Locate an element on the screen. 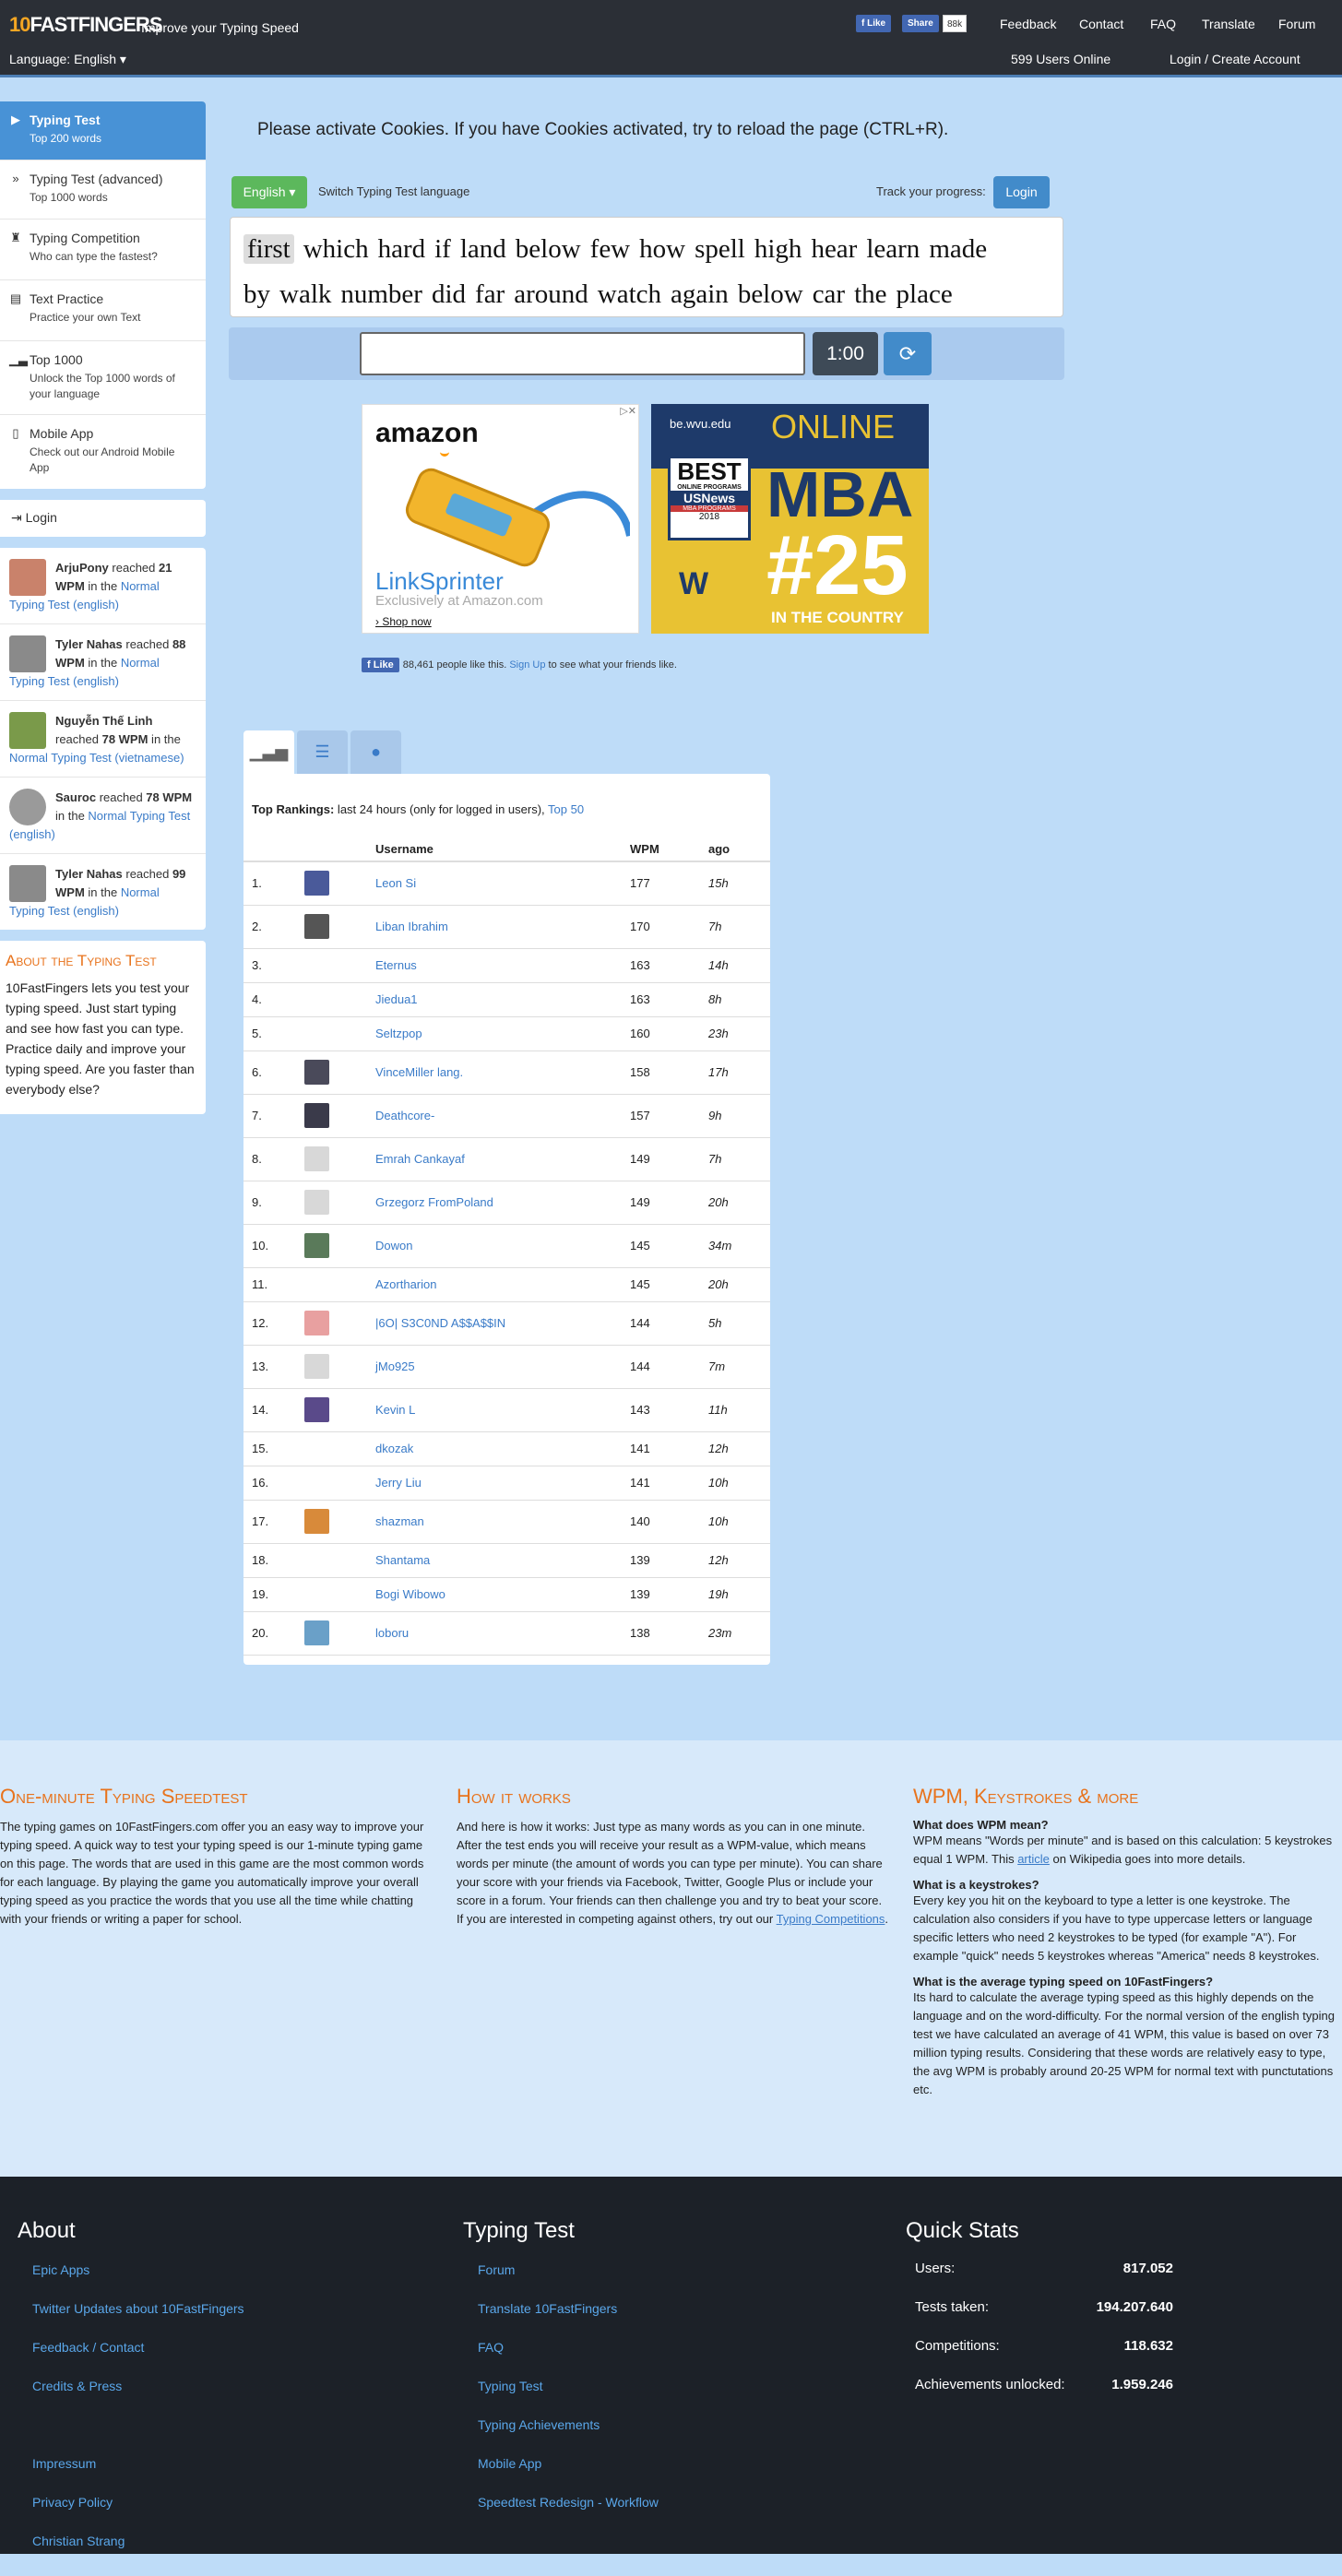 This screenshot has height=2576, width=1342. login-button: Login is located at coordinates (1022, 192).